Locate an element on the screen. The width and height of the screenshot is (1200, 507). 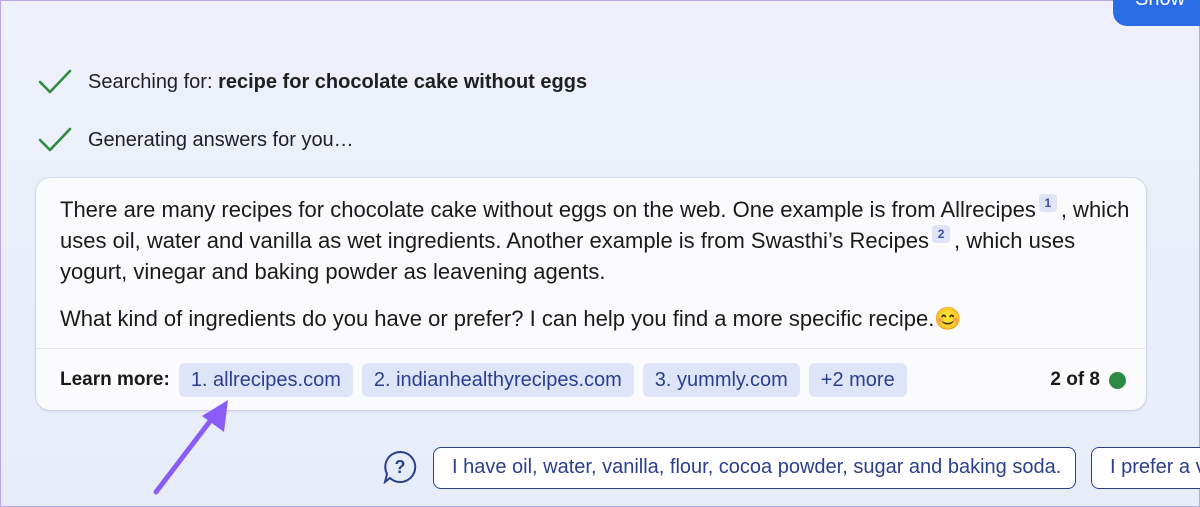
response-counter: 2 of 8 is located at coordinates (1088, 380).